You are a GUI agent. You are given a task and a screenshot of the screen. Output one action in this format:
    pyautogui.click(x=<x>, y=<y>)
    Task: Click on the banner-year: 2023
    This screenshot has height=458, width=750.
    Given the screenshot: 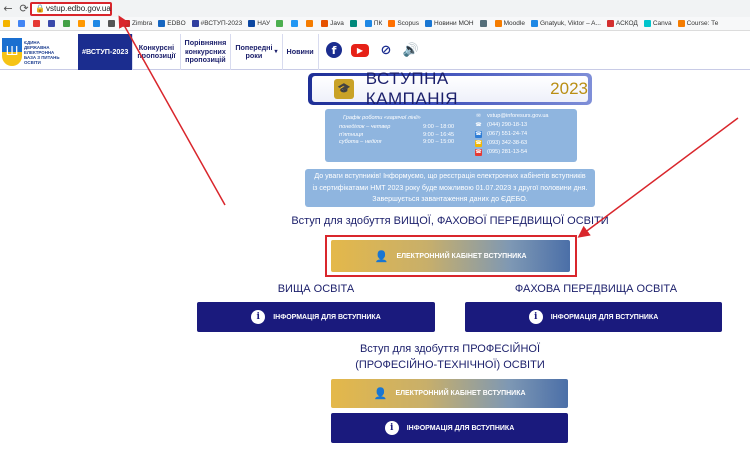 What is the action you would take?
    pyautogui.click(x=569, y=88)
    